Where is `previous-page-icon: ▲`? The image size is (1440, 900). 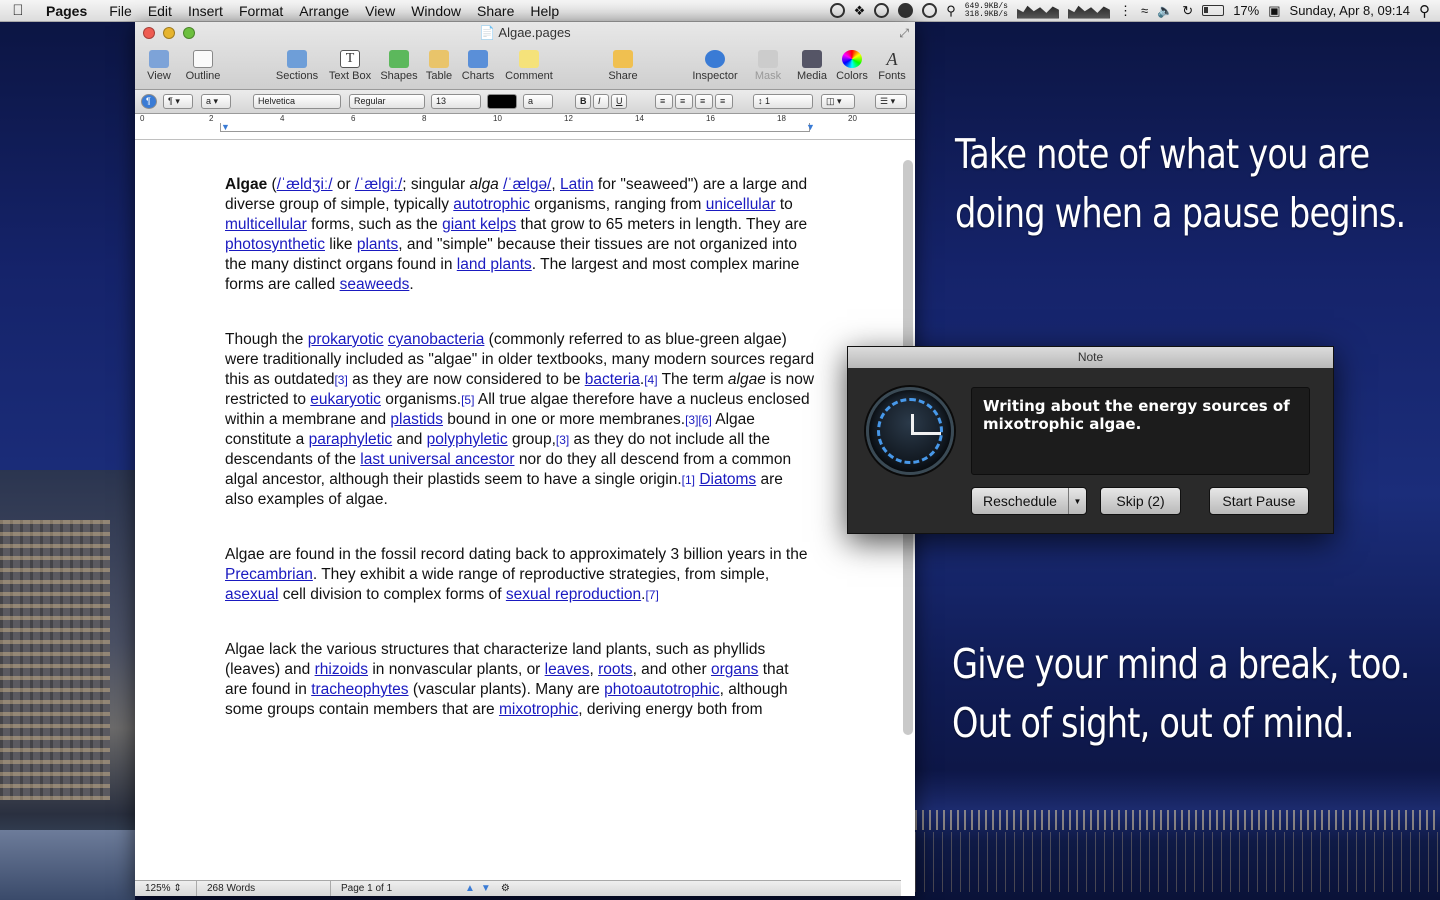 previous-page-icon: ▲ is located at coordinates (470, 888).